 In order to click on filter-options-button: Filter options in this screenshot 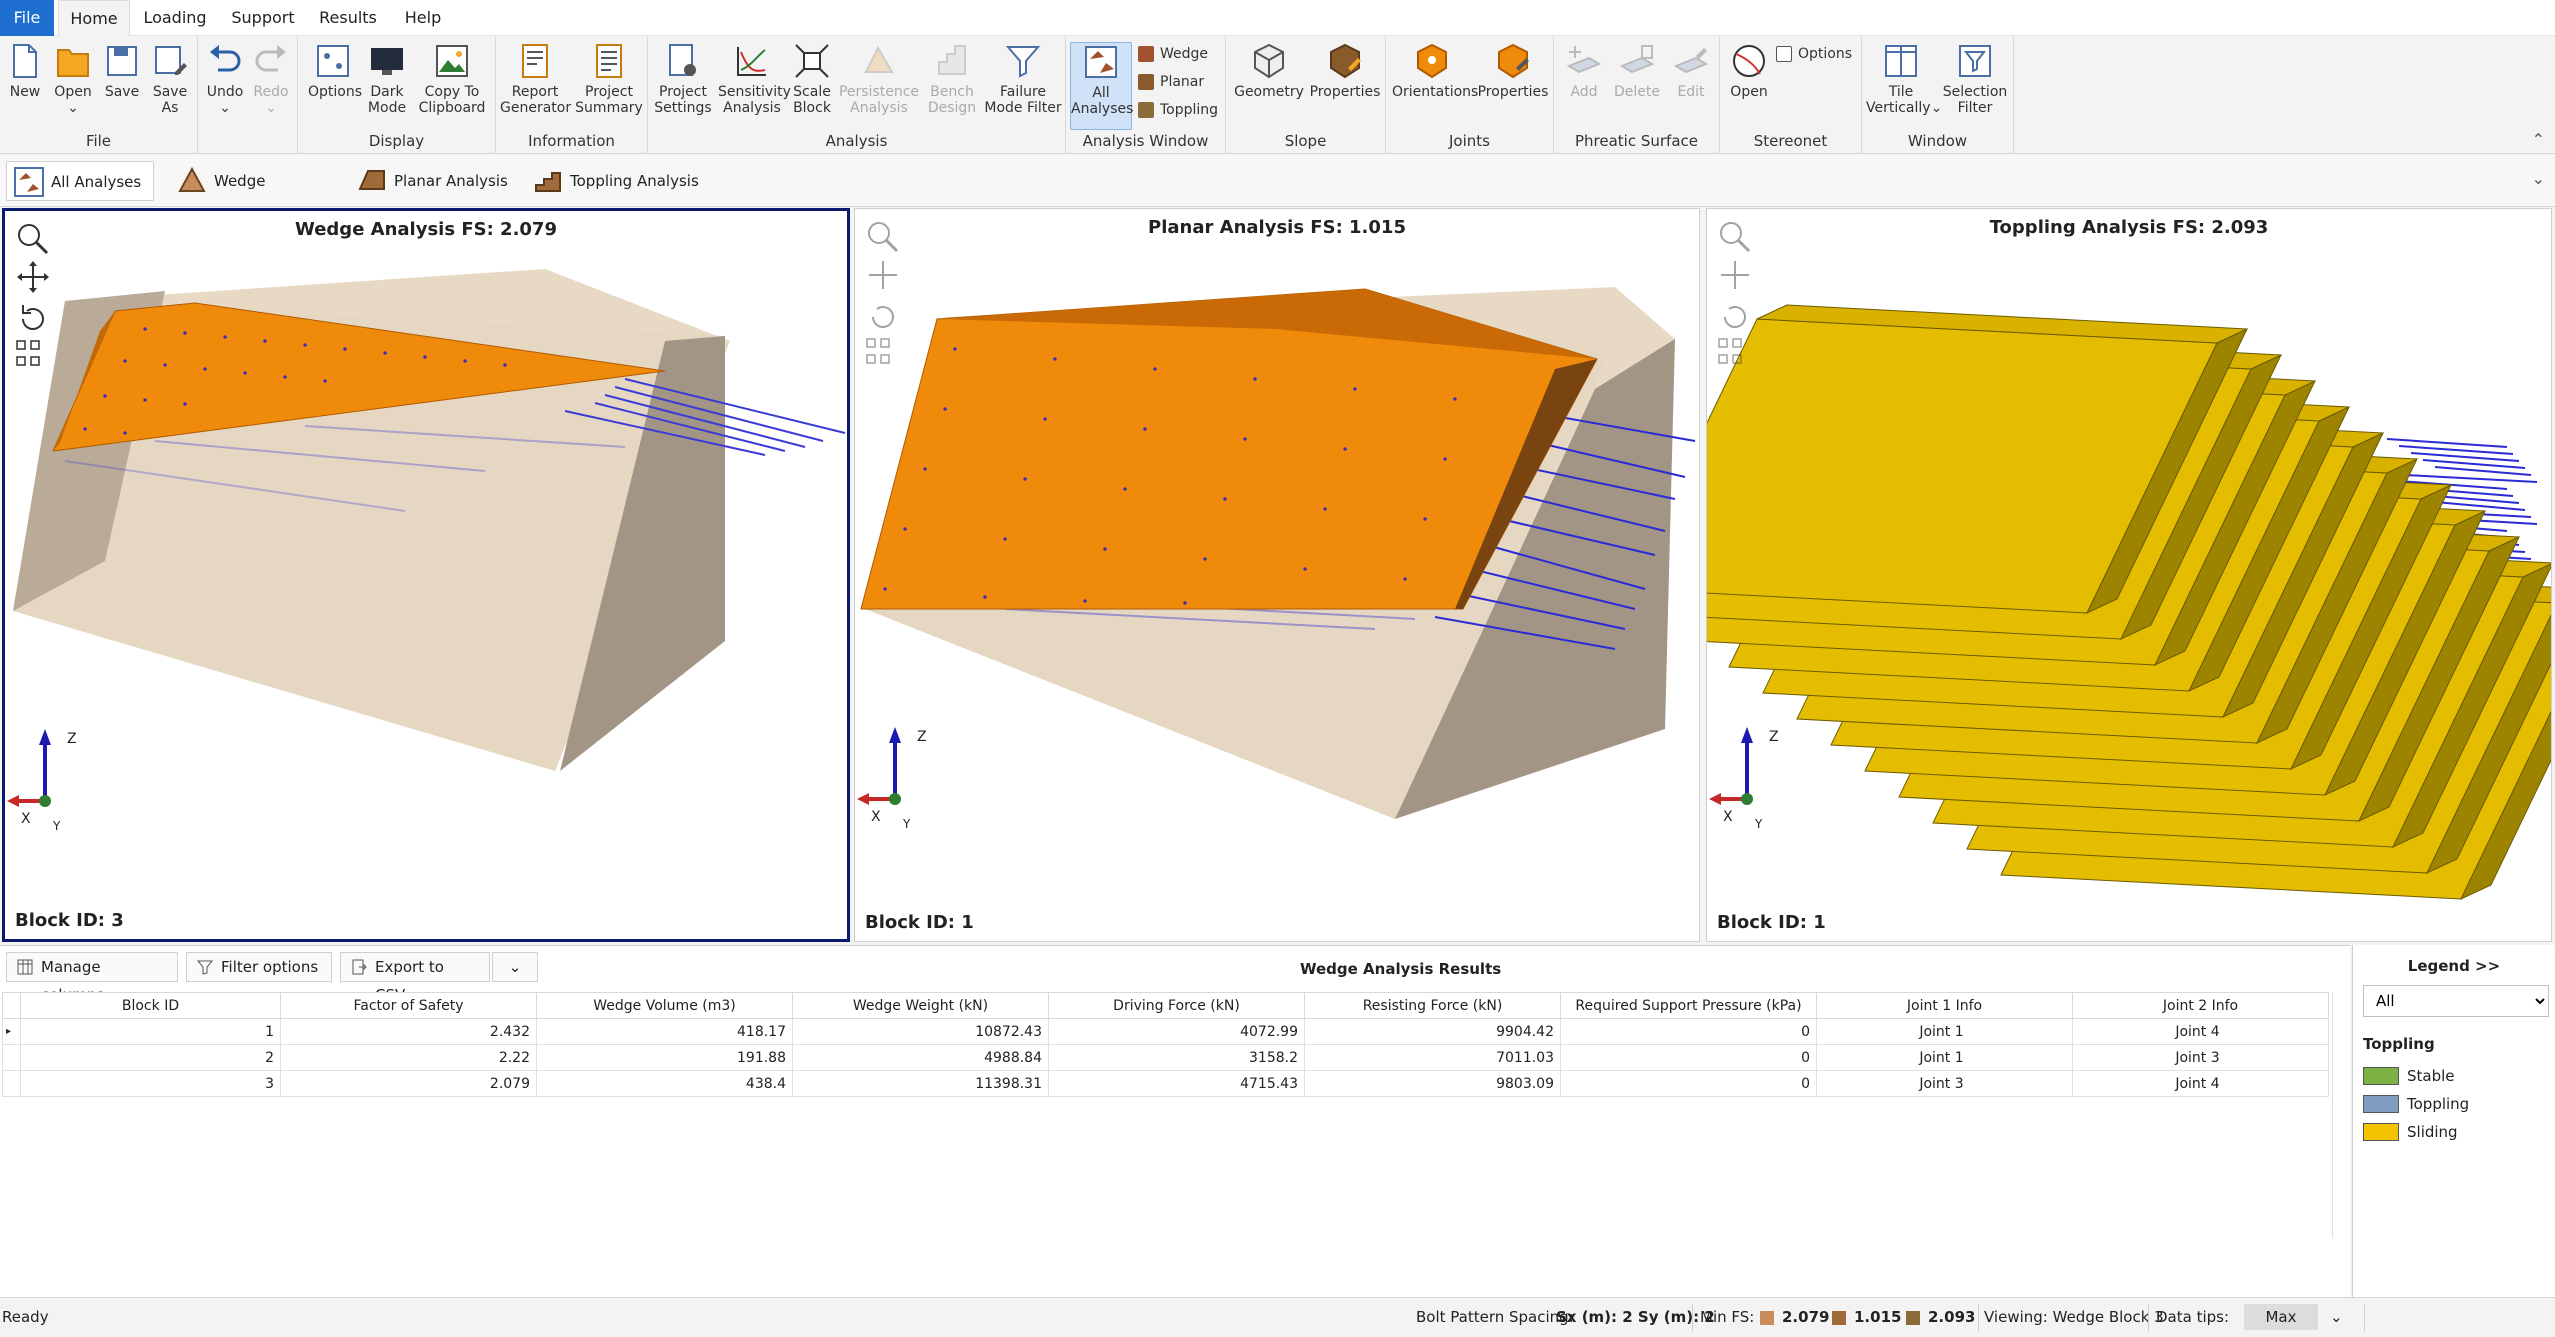, I will do `click(259, 967)`.